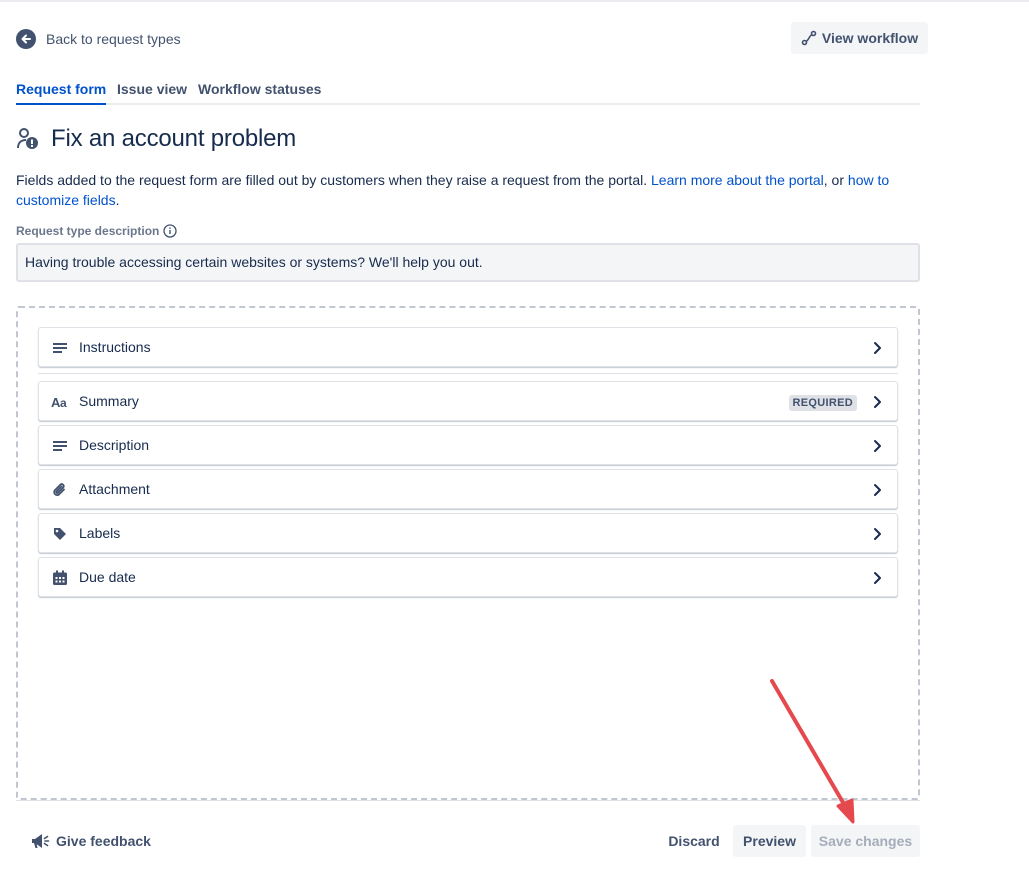 The image size is (1029, 871). What do you see at coordinates (468, 347) in the screenshot?
I see `field-row-instructions: Instructions` at bounding box center [468, 347].